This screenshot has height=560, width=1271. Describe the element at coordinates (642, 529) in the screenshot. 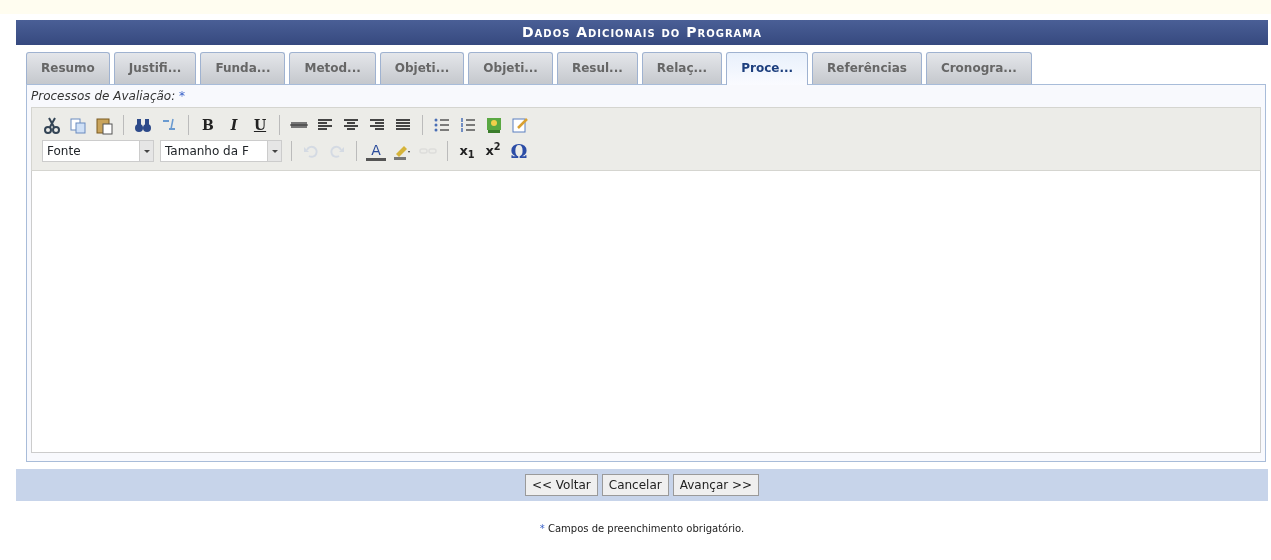

I see `required-note: * Campos de preenchimento obrigatório.` at that location.